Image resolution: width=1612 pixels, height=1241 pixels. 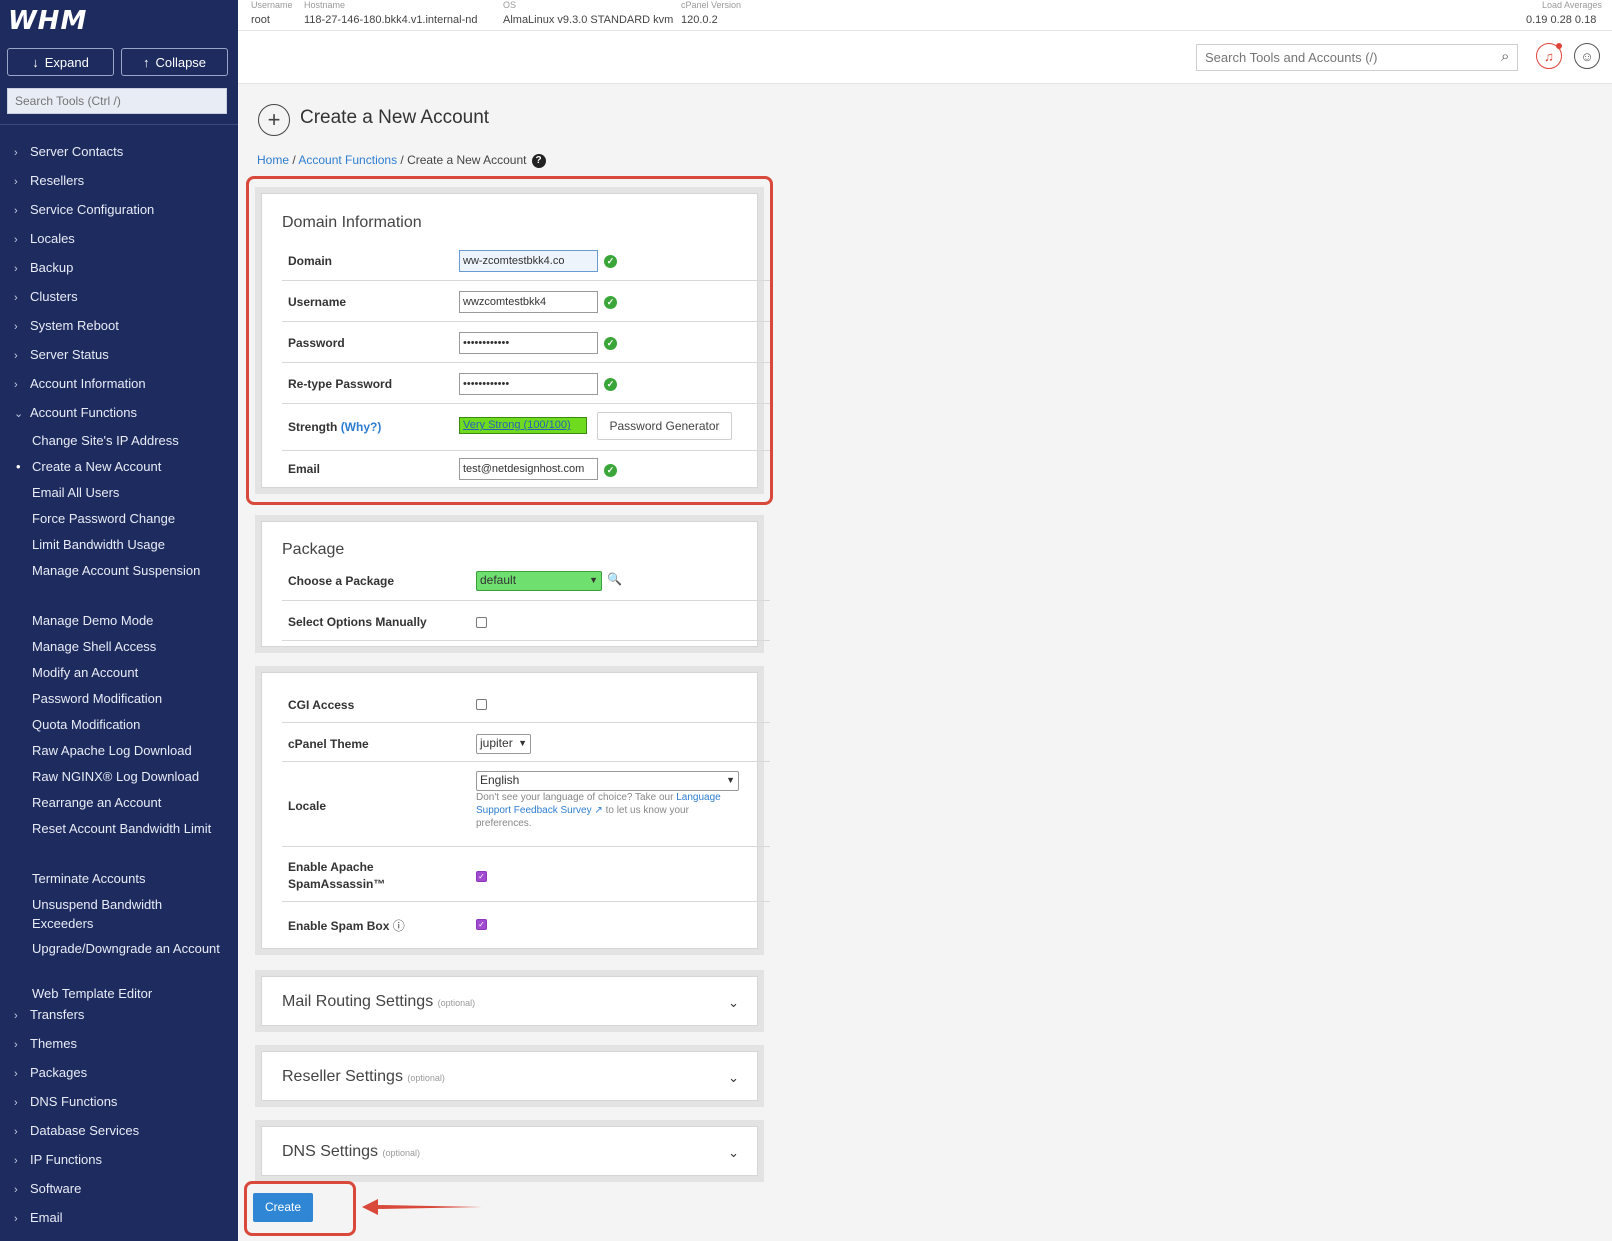 I want to click on sidebar-item-label: IP Functions, so click(x=66, y=1159).